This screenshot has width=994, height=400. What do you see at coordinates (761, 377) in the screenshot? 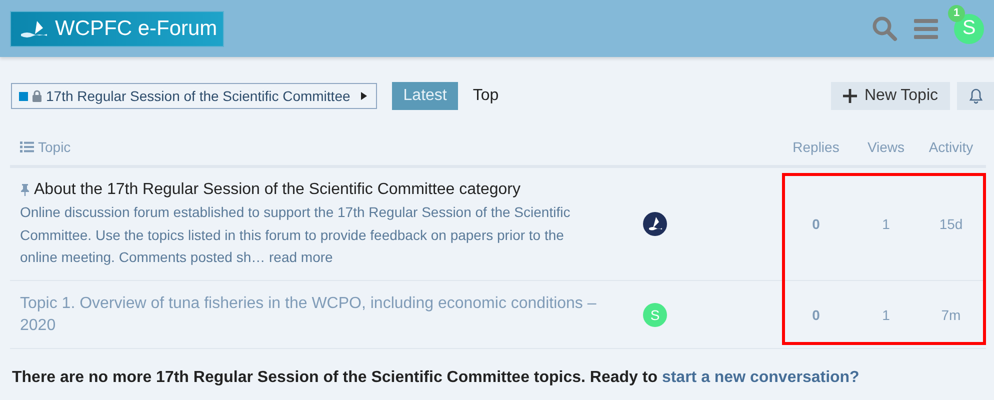
I see `new-conversation-link: start a new conversation?` at bounding box center [761, 377].